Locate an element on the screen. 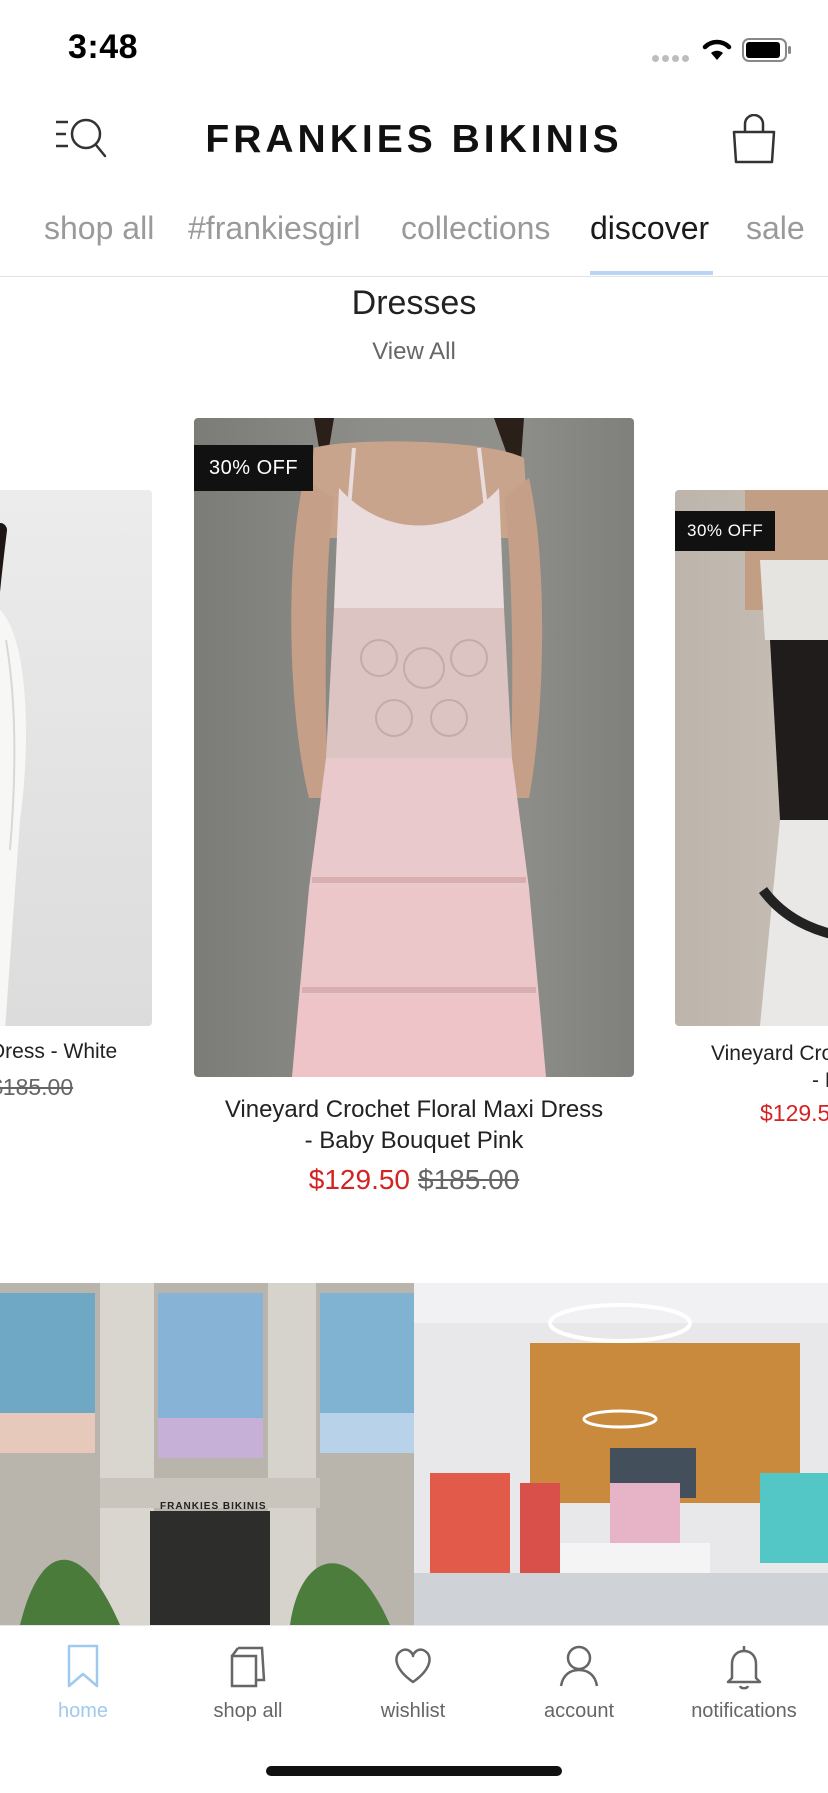  sale-price: $129.50 is located at coordinates (359, 1179).